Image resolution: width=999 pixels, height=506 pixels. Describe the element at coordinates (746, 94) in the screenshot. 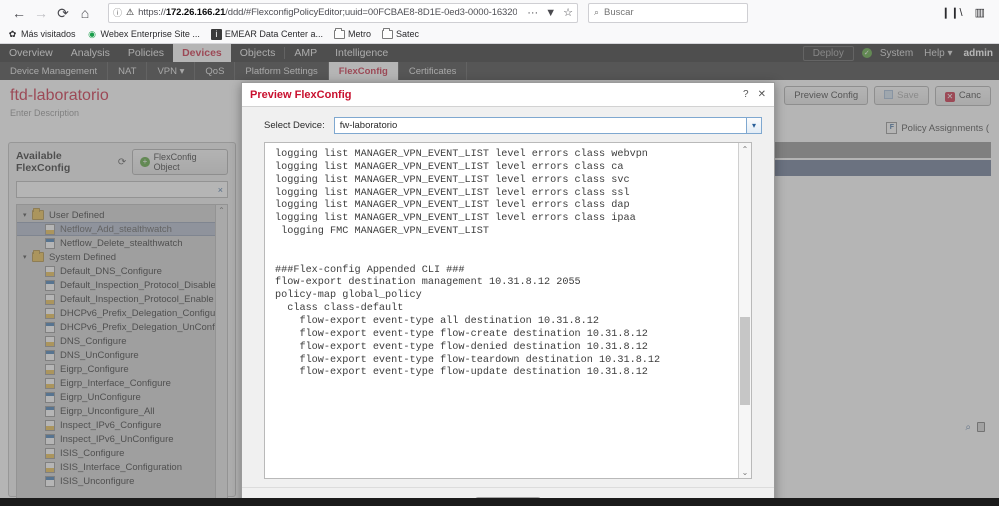

I see `help-icon: ?` at that location.